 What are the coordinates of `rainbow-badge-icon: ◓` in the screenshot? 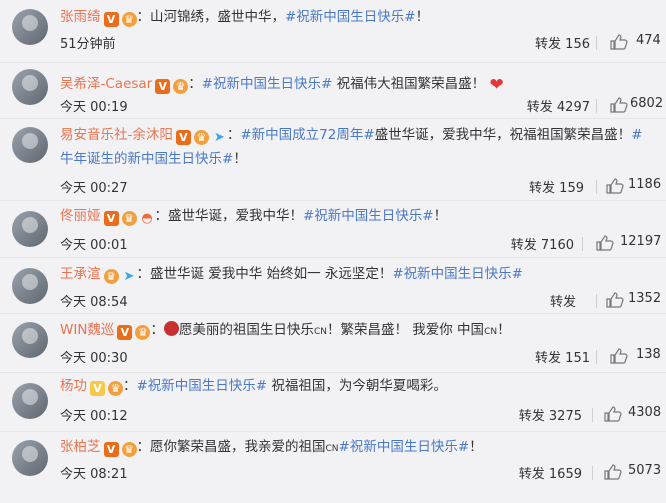 It's located at (147, 218).